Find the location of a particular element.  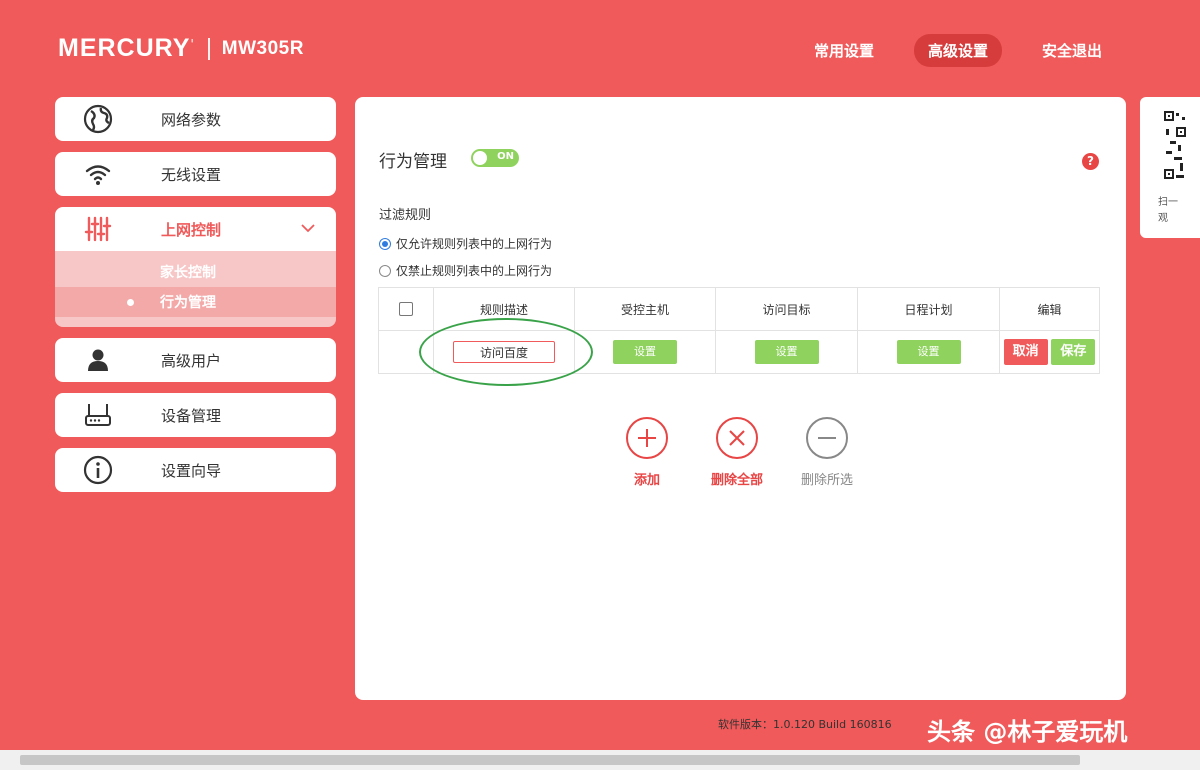

nav-logout: 安全退出 is located at coordinates (1072, 50).